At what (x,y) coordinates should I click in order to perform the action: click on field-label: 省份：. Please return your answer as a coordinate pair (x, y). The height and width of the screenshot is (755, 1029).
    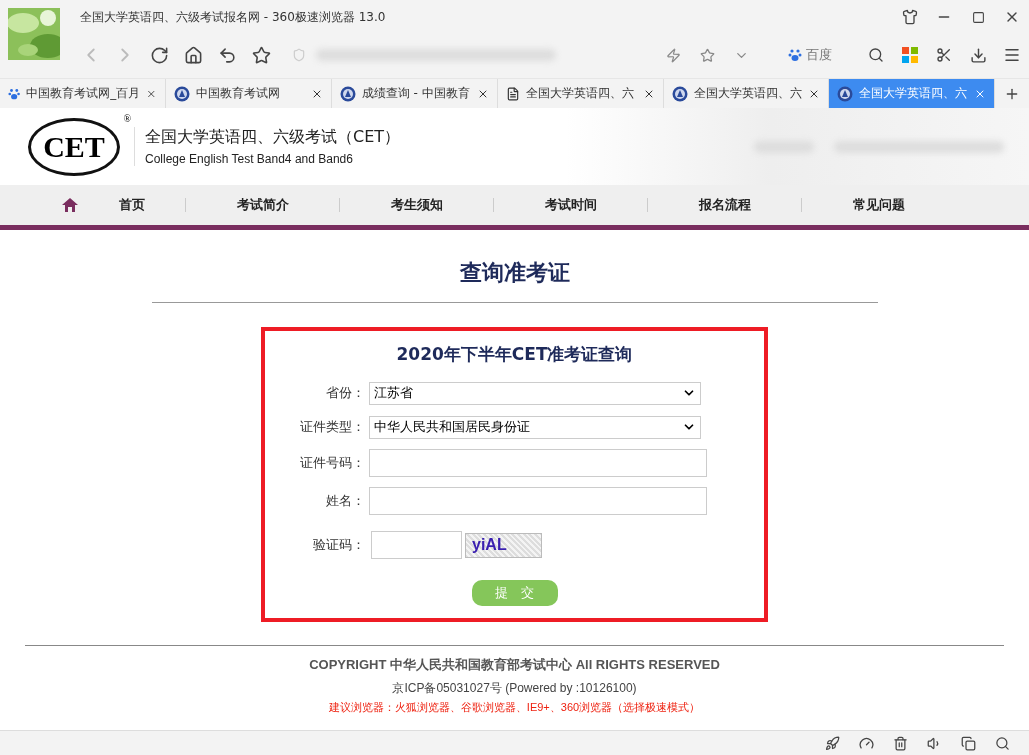
    Looking at the image, I should click on (345, 393).